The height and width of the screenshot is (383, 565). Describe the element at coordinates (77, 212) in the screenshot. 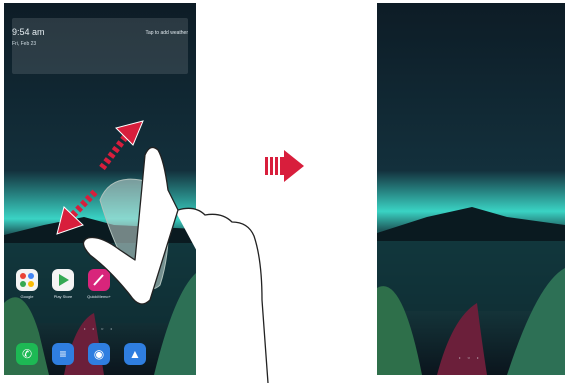

I see `spread-arrow-down-icon` at that location.